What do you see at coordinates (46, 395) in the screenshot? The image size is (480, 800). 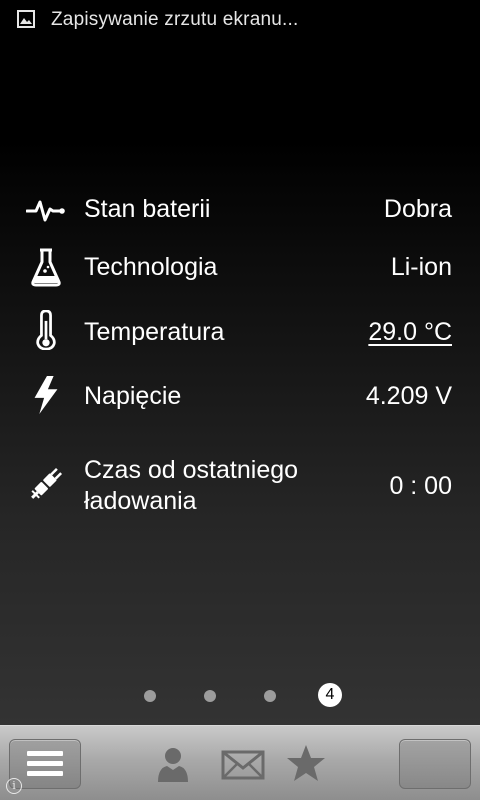 I see `lightning-icon` at bounding box center [46, 395].